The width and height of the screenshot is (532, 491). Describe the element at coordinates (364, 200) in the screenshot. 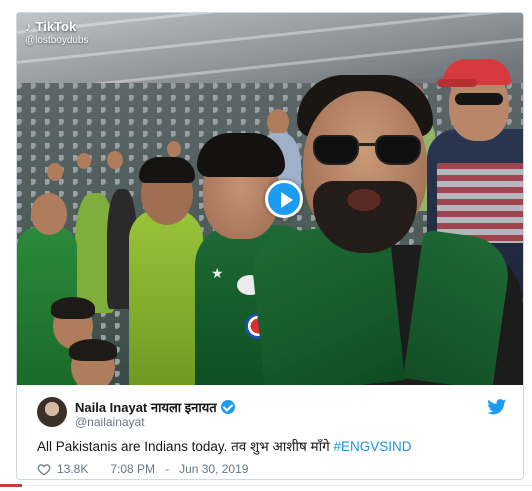

I see `selfie-man-mouth` at that location.